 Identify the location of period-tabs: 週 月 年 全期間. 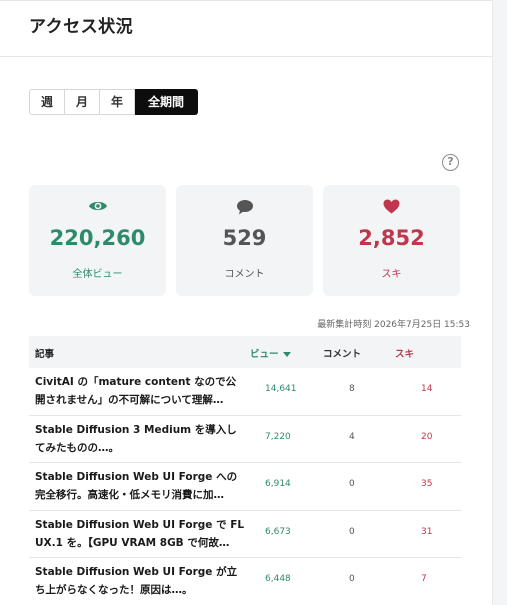
(114, 102).